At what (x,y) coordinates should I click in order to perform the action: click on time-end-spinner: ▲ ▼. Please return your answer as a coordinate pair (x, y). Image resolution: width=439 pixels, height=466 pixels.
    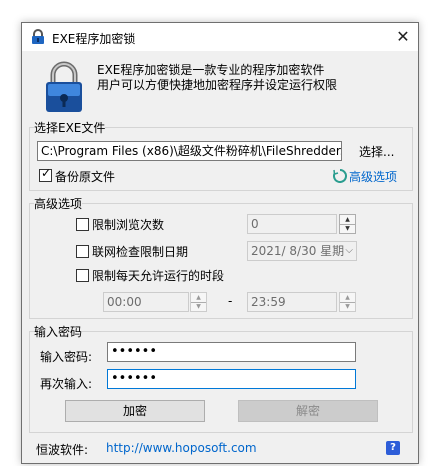
    Looking at the image, I should click on (347, 302).